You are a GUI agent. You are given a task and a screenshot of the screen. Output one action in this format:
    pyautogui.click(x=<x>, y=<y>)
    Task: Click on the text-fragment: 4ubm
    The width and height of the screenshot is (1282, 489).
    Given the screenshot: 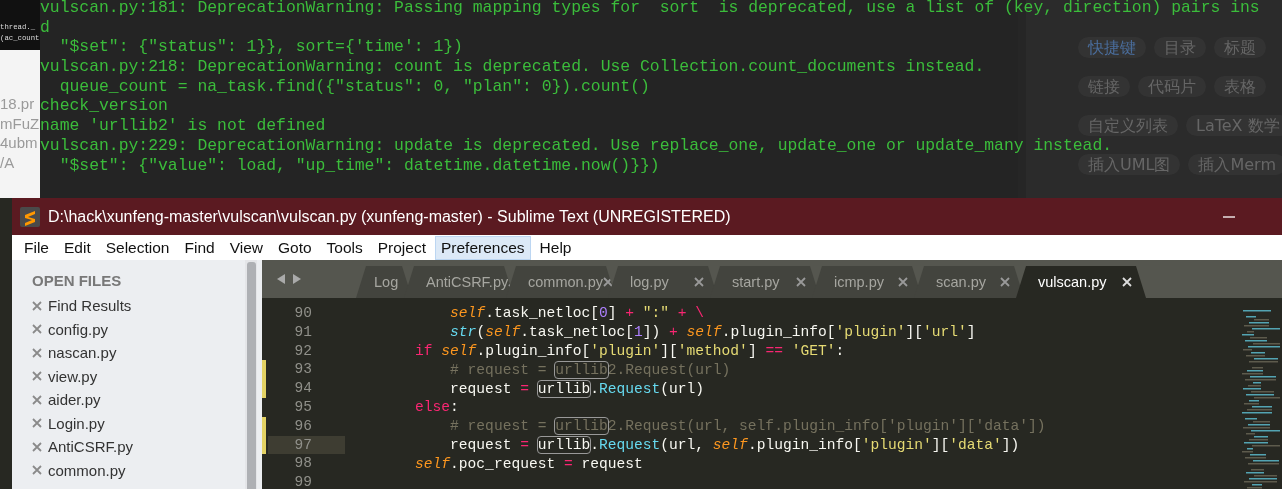 What is the action you would take?
    pyautogui.click(x=19, y=143)
    